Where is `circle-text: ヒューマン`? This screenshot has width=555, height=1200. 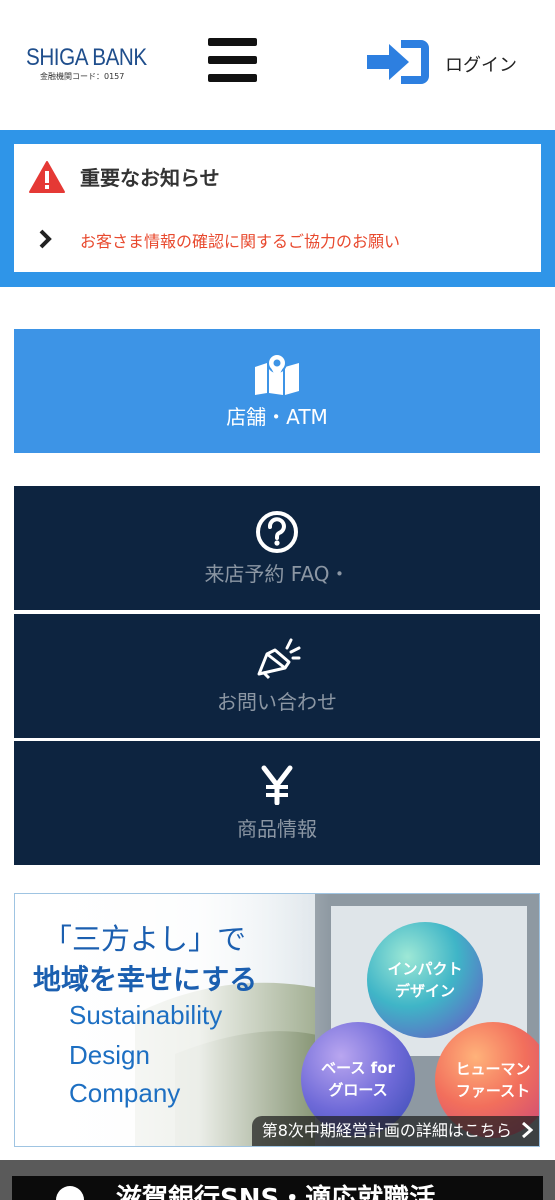
circle-text: ヒューマン is located at coordinates (493, 1069).